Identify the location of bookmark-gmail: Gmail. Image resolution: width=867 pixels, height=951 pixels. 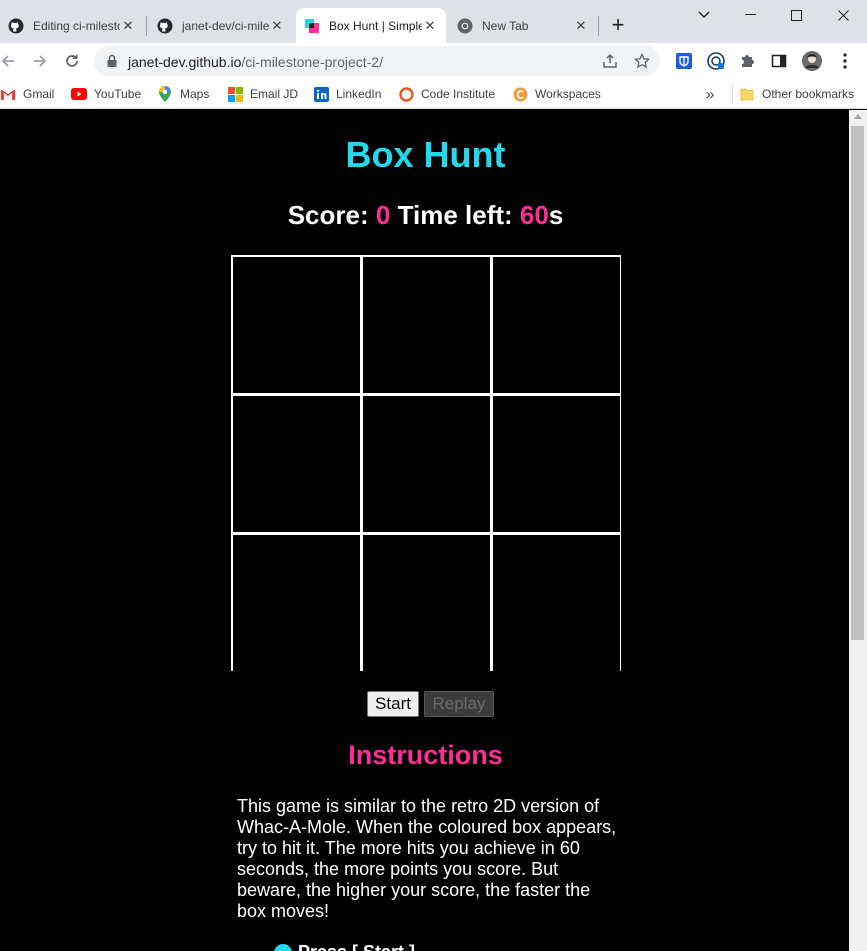
(27, 94).